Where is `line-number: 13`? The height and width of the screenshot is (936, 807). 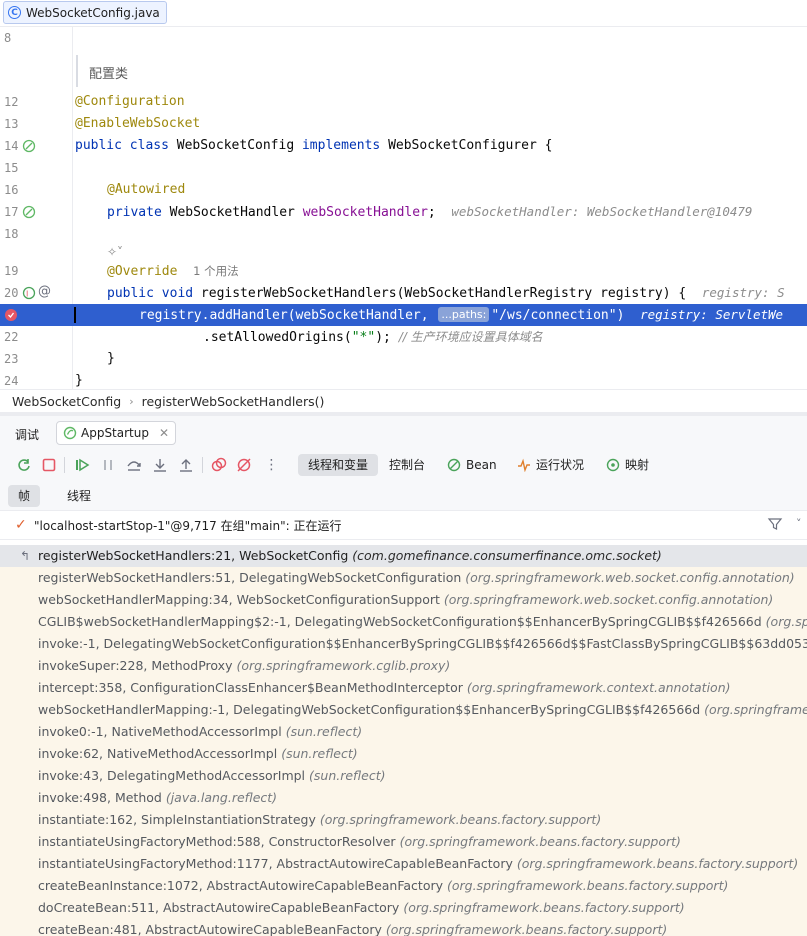 line-number: 13 is located at coordinates (11, 124).